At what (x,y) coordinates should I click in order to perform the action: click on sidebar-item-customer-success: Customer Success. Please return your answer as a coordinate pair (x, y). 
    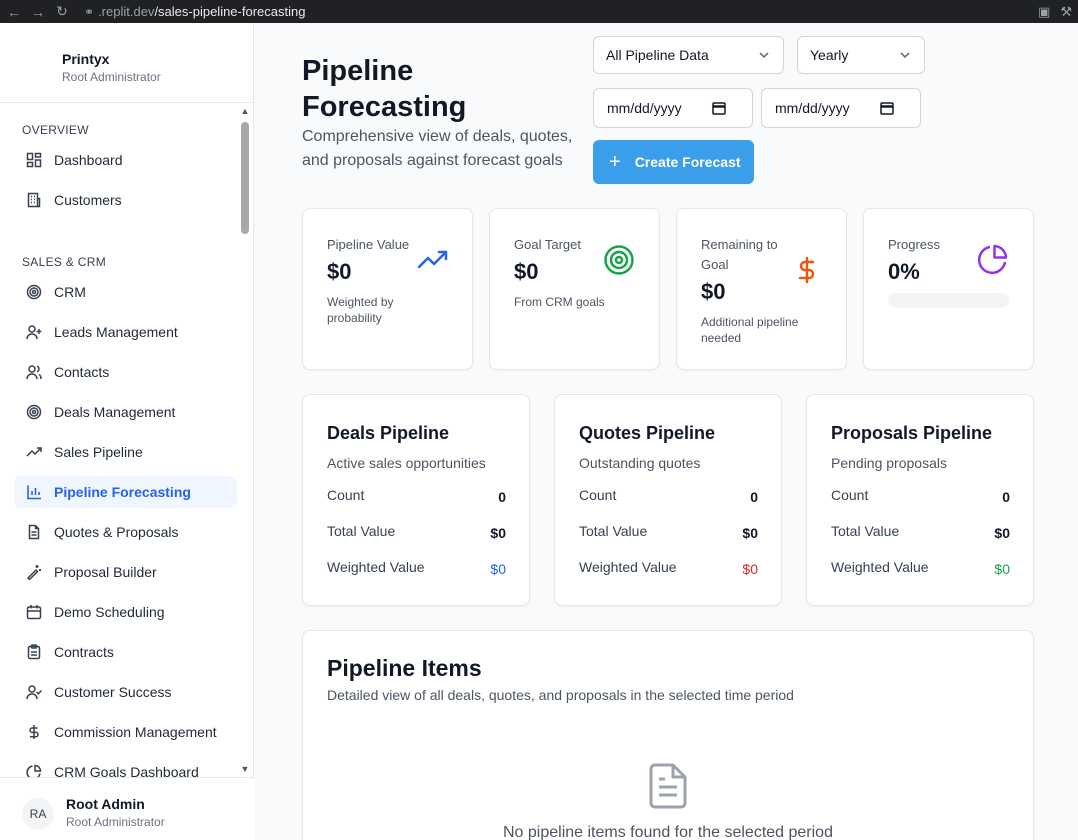
    Looking at the image, I should click on (125, 692).